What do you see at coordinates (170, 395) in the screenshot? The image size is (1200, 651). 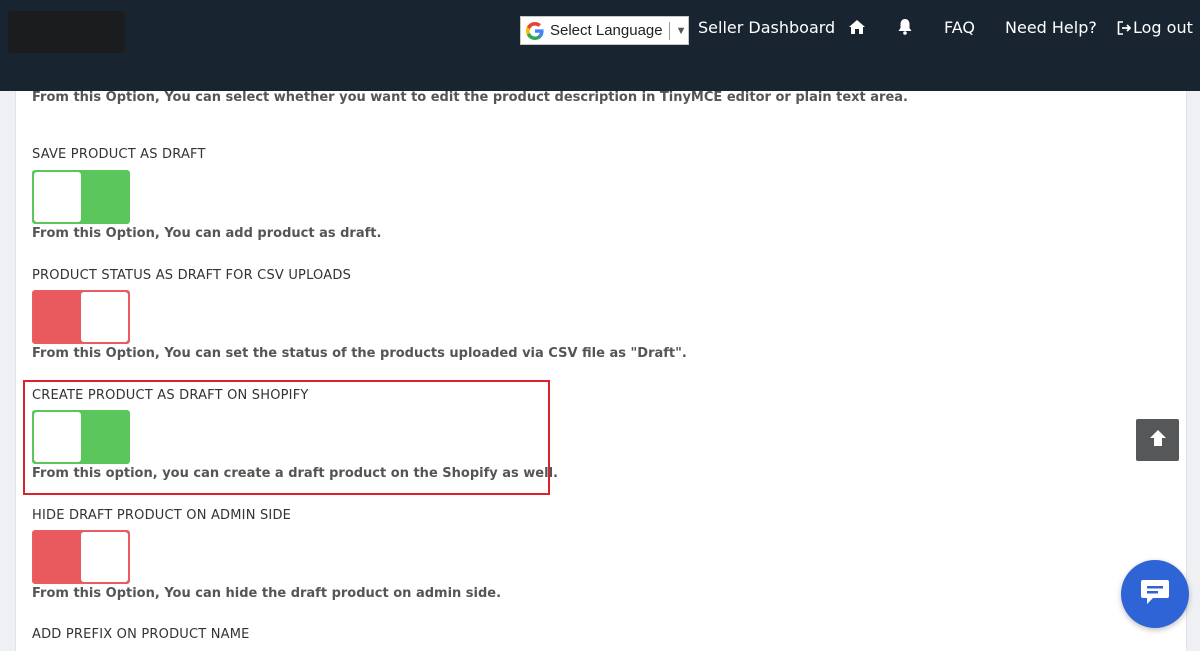 I see `option-label-create-draft-shopify: CREATE PRODUCT AS DRAFT ON SHOPIFY` at bounding box center [170, 395].